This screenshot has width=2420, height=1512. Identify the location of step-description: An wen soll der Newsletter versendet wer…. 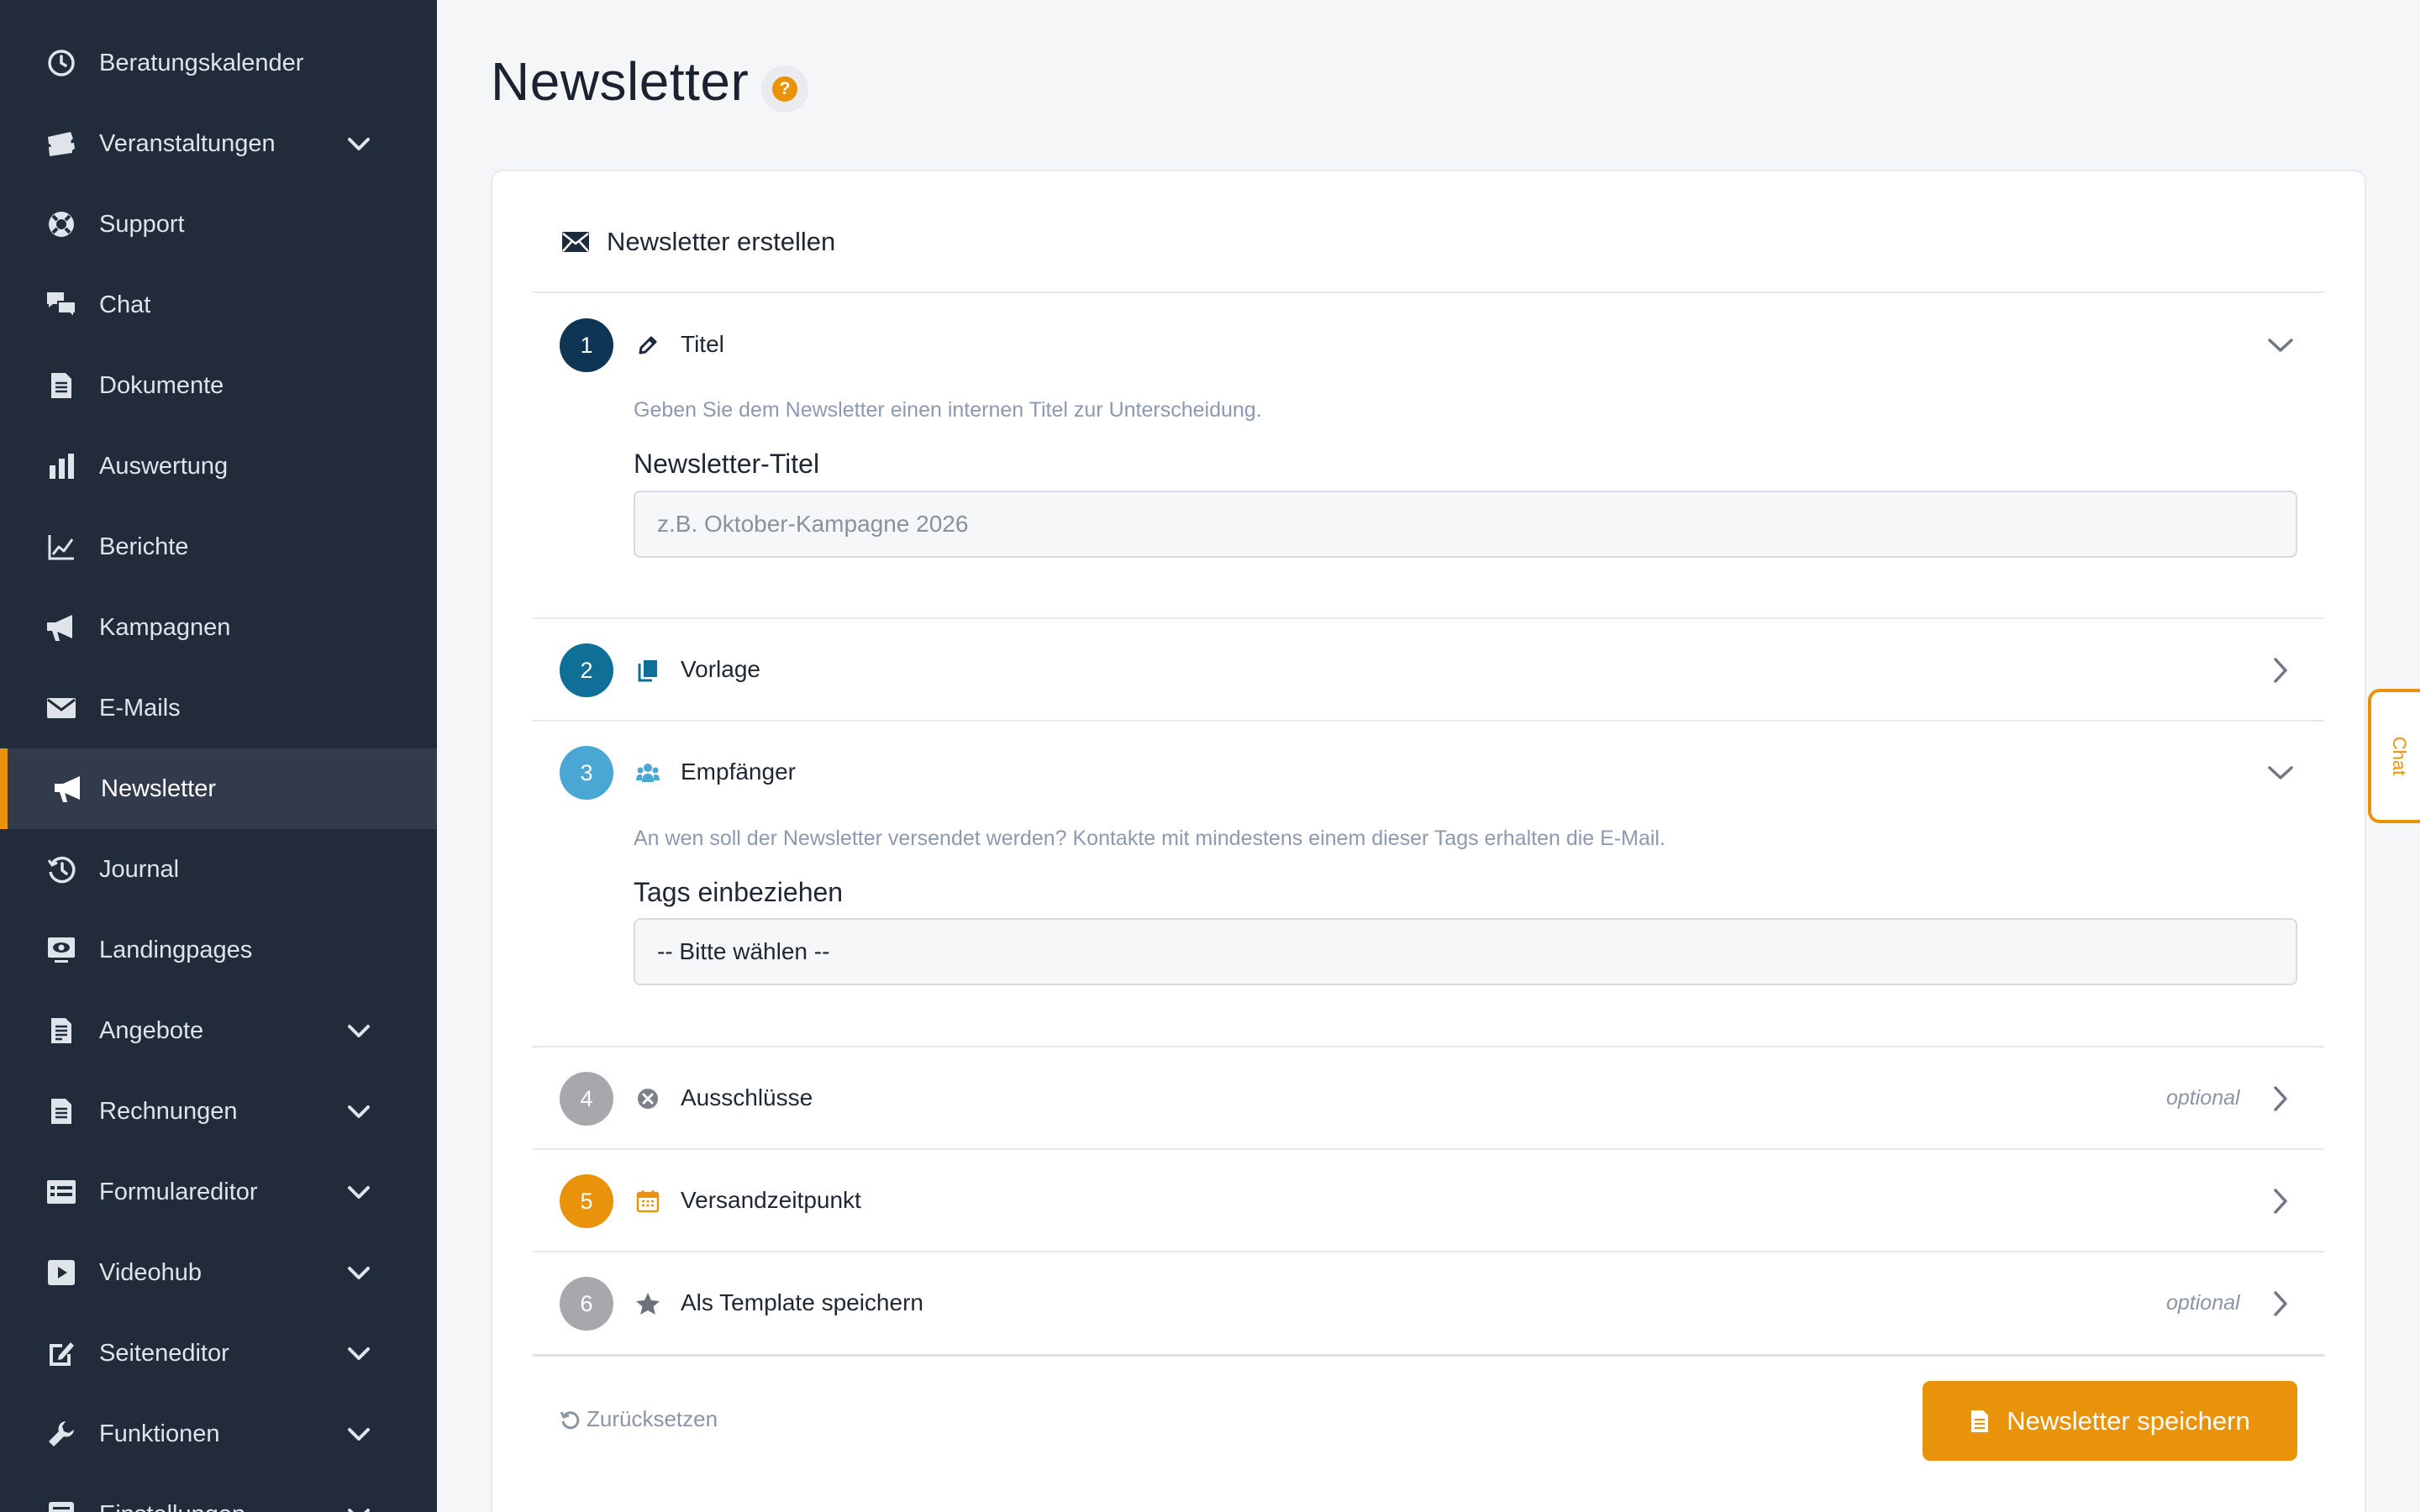
(1149, 838).